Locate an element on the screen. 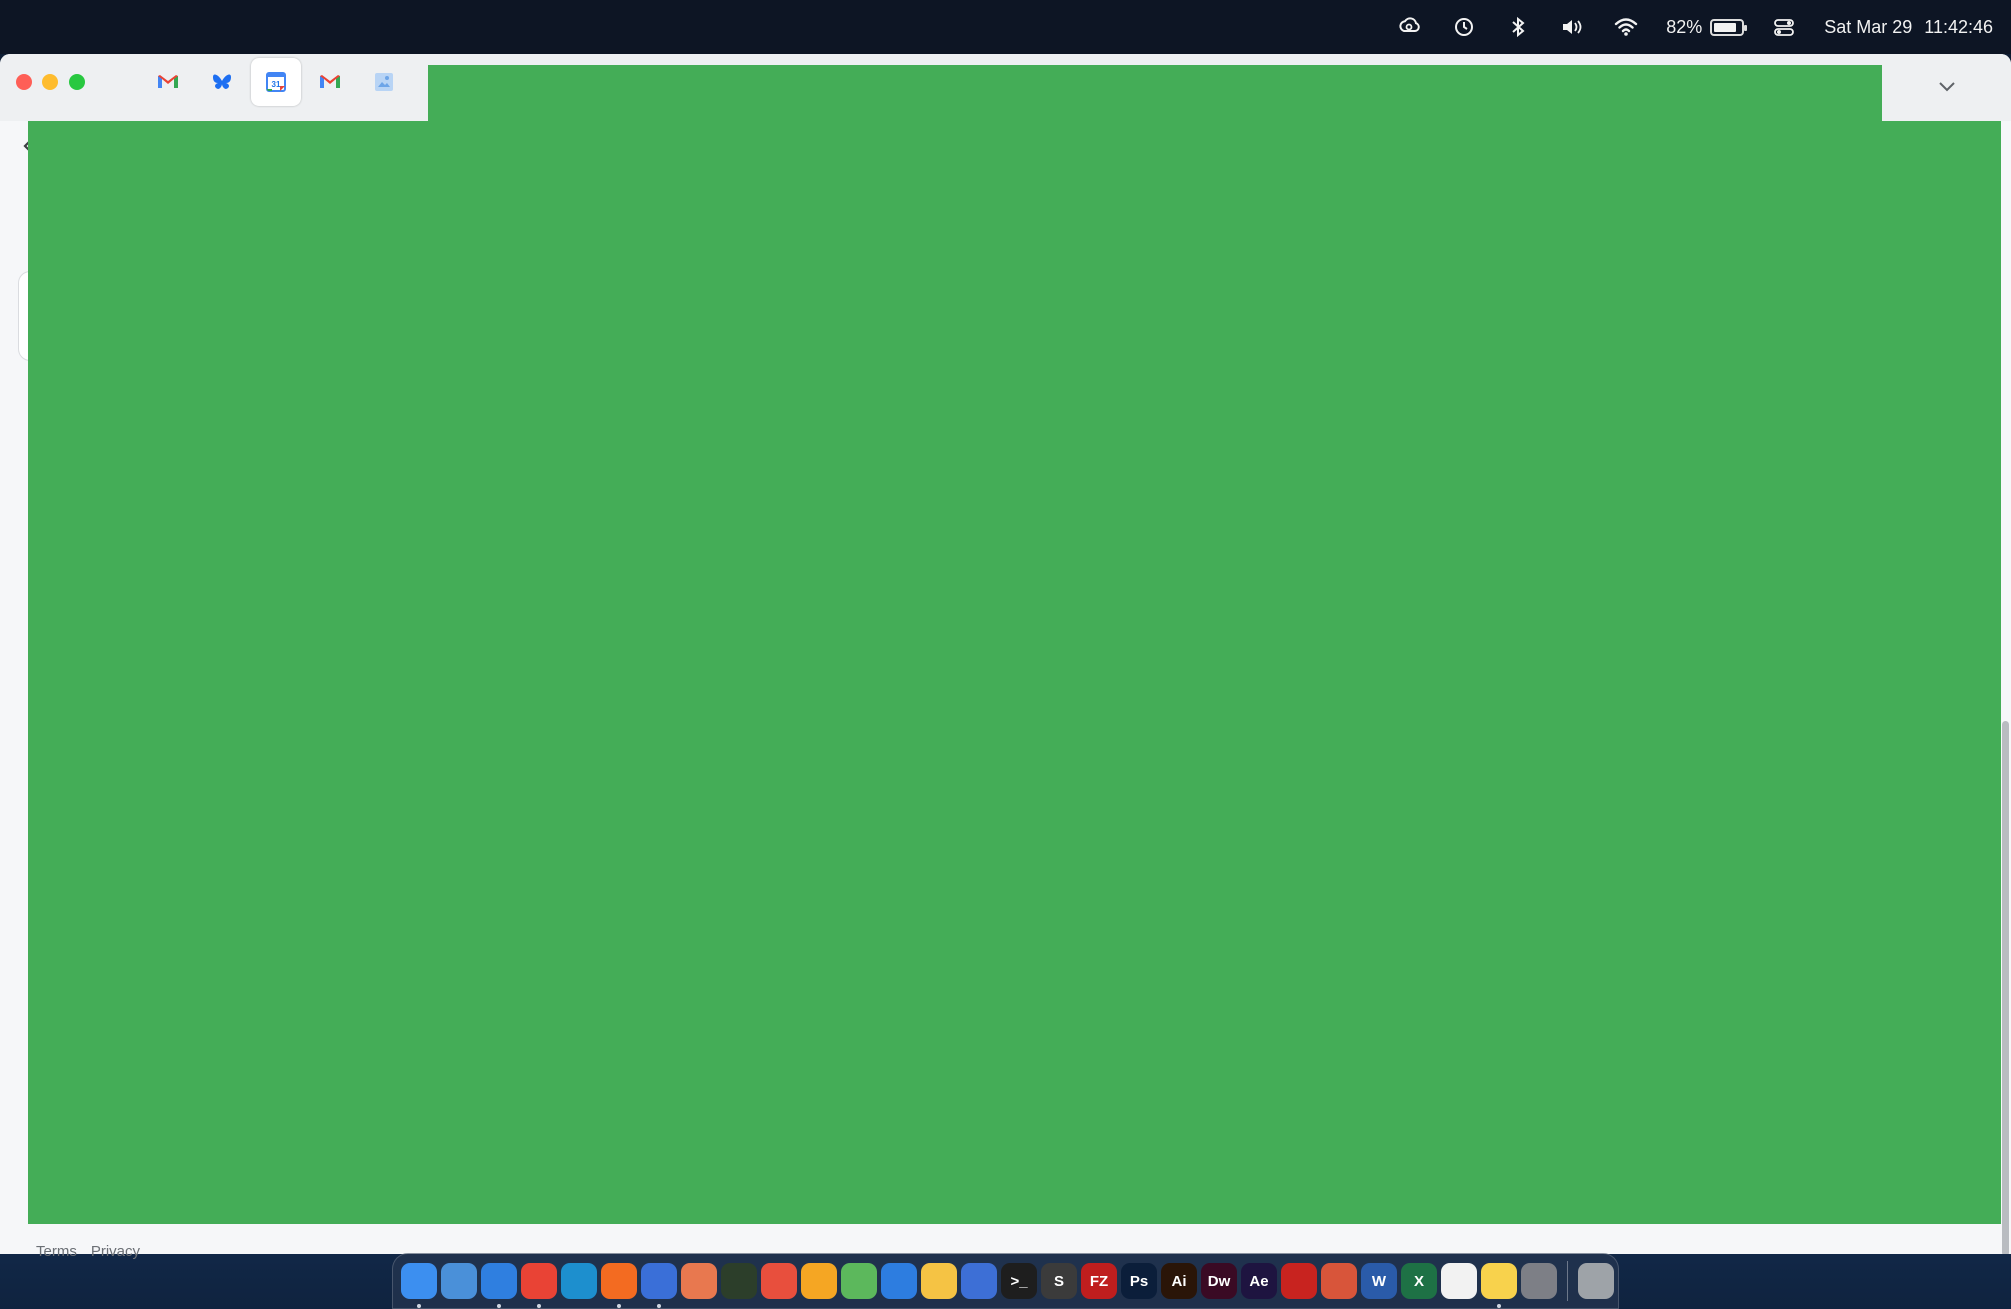 This screenshot has height=1309, width=2011. battery-percent: 82% is located at coordinates (1684, 26).